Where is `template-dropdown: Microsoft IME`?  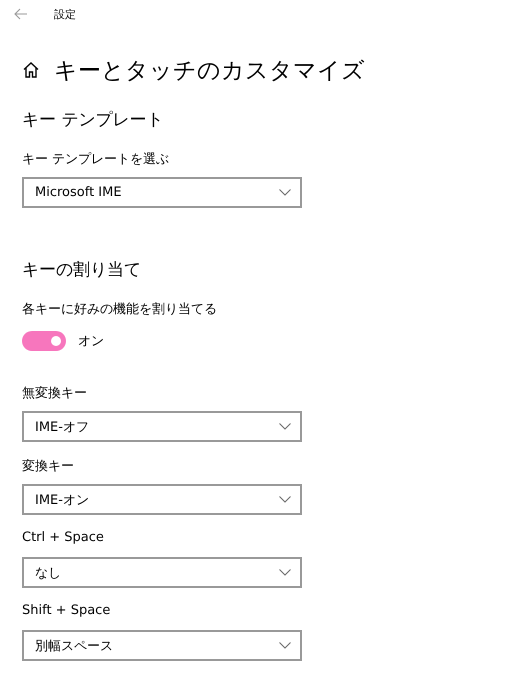 template-dropdown: Microsoft IME is located at coordinates (162, 192).